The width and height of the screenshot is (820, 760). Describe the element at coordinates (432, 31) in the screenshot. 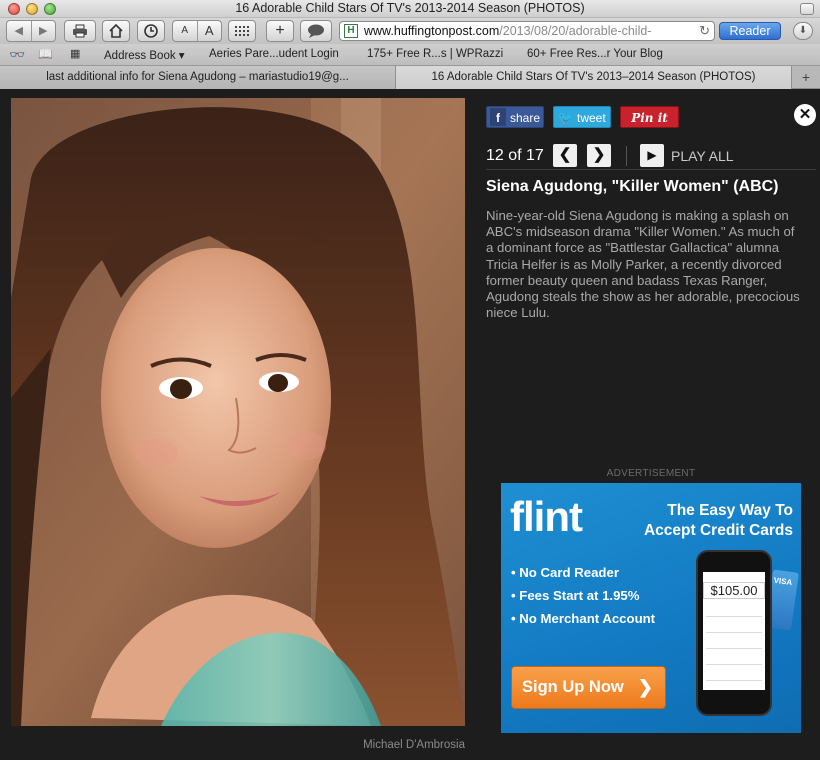

I see `url-host: www.huffingtonpost.com` at that location.